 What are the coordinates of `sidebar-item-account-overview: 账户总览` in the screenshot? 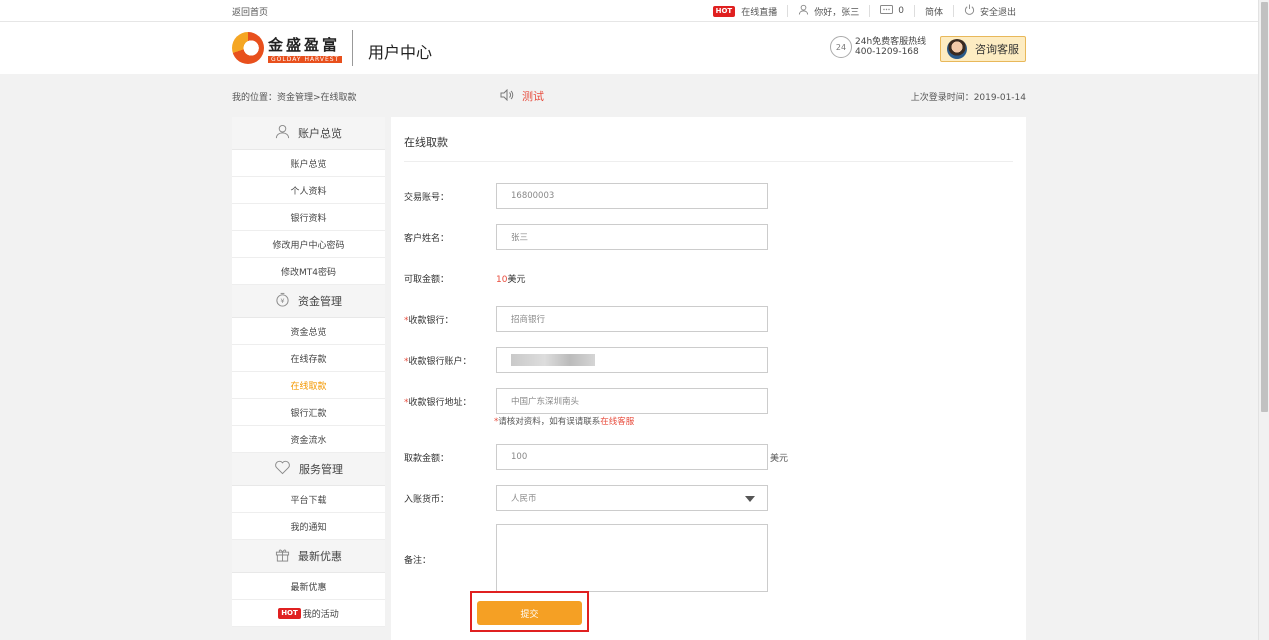 It's located at (308, 163).